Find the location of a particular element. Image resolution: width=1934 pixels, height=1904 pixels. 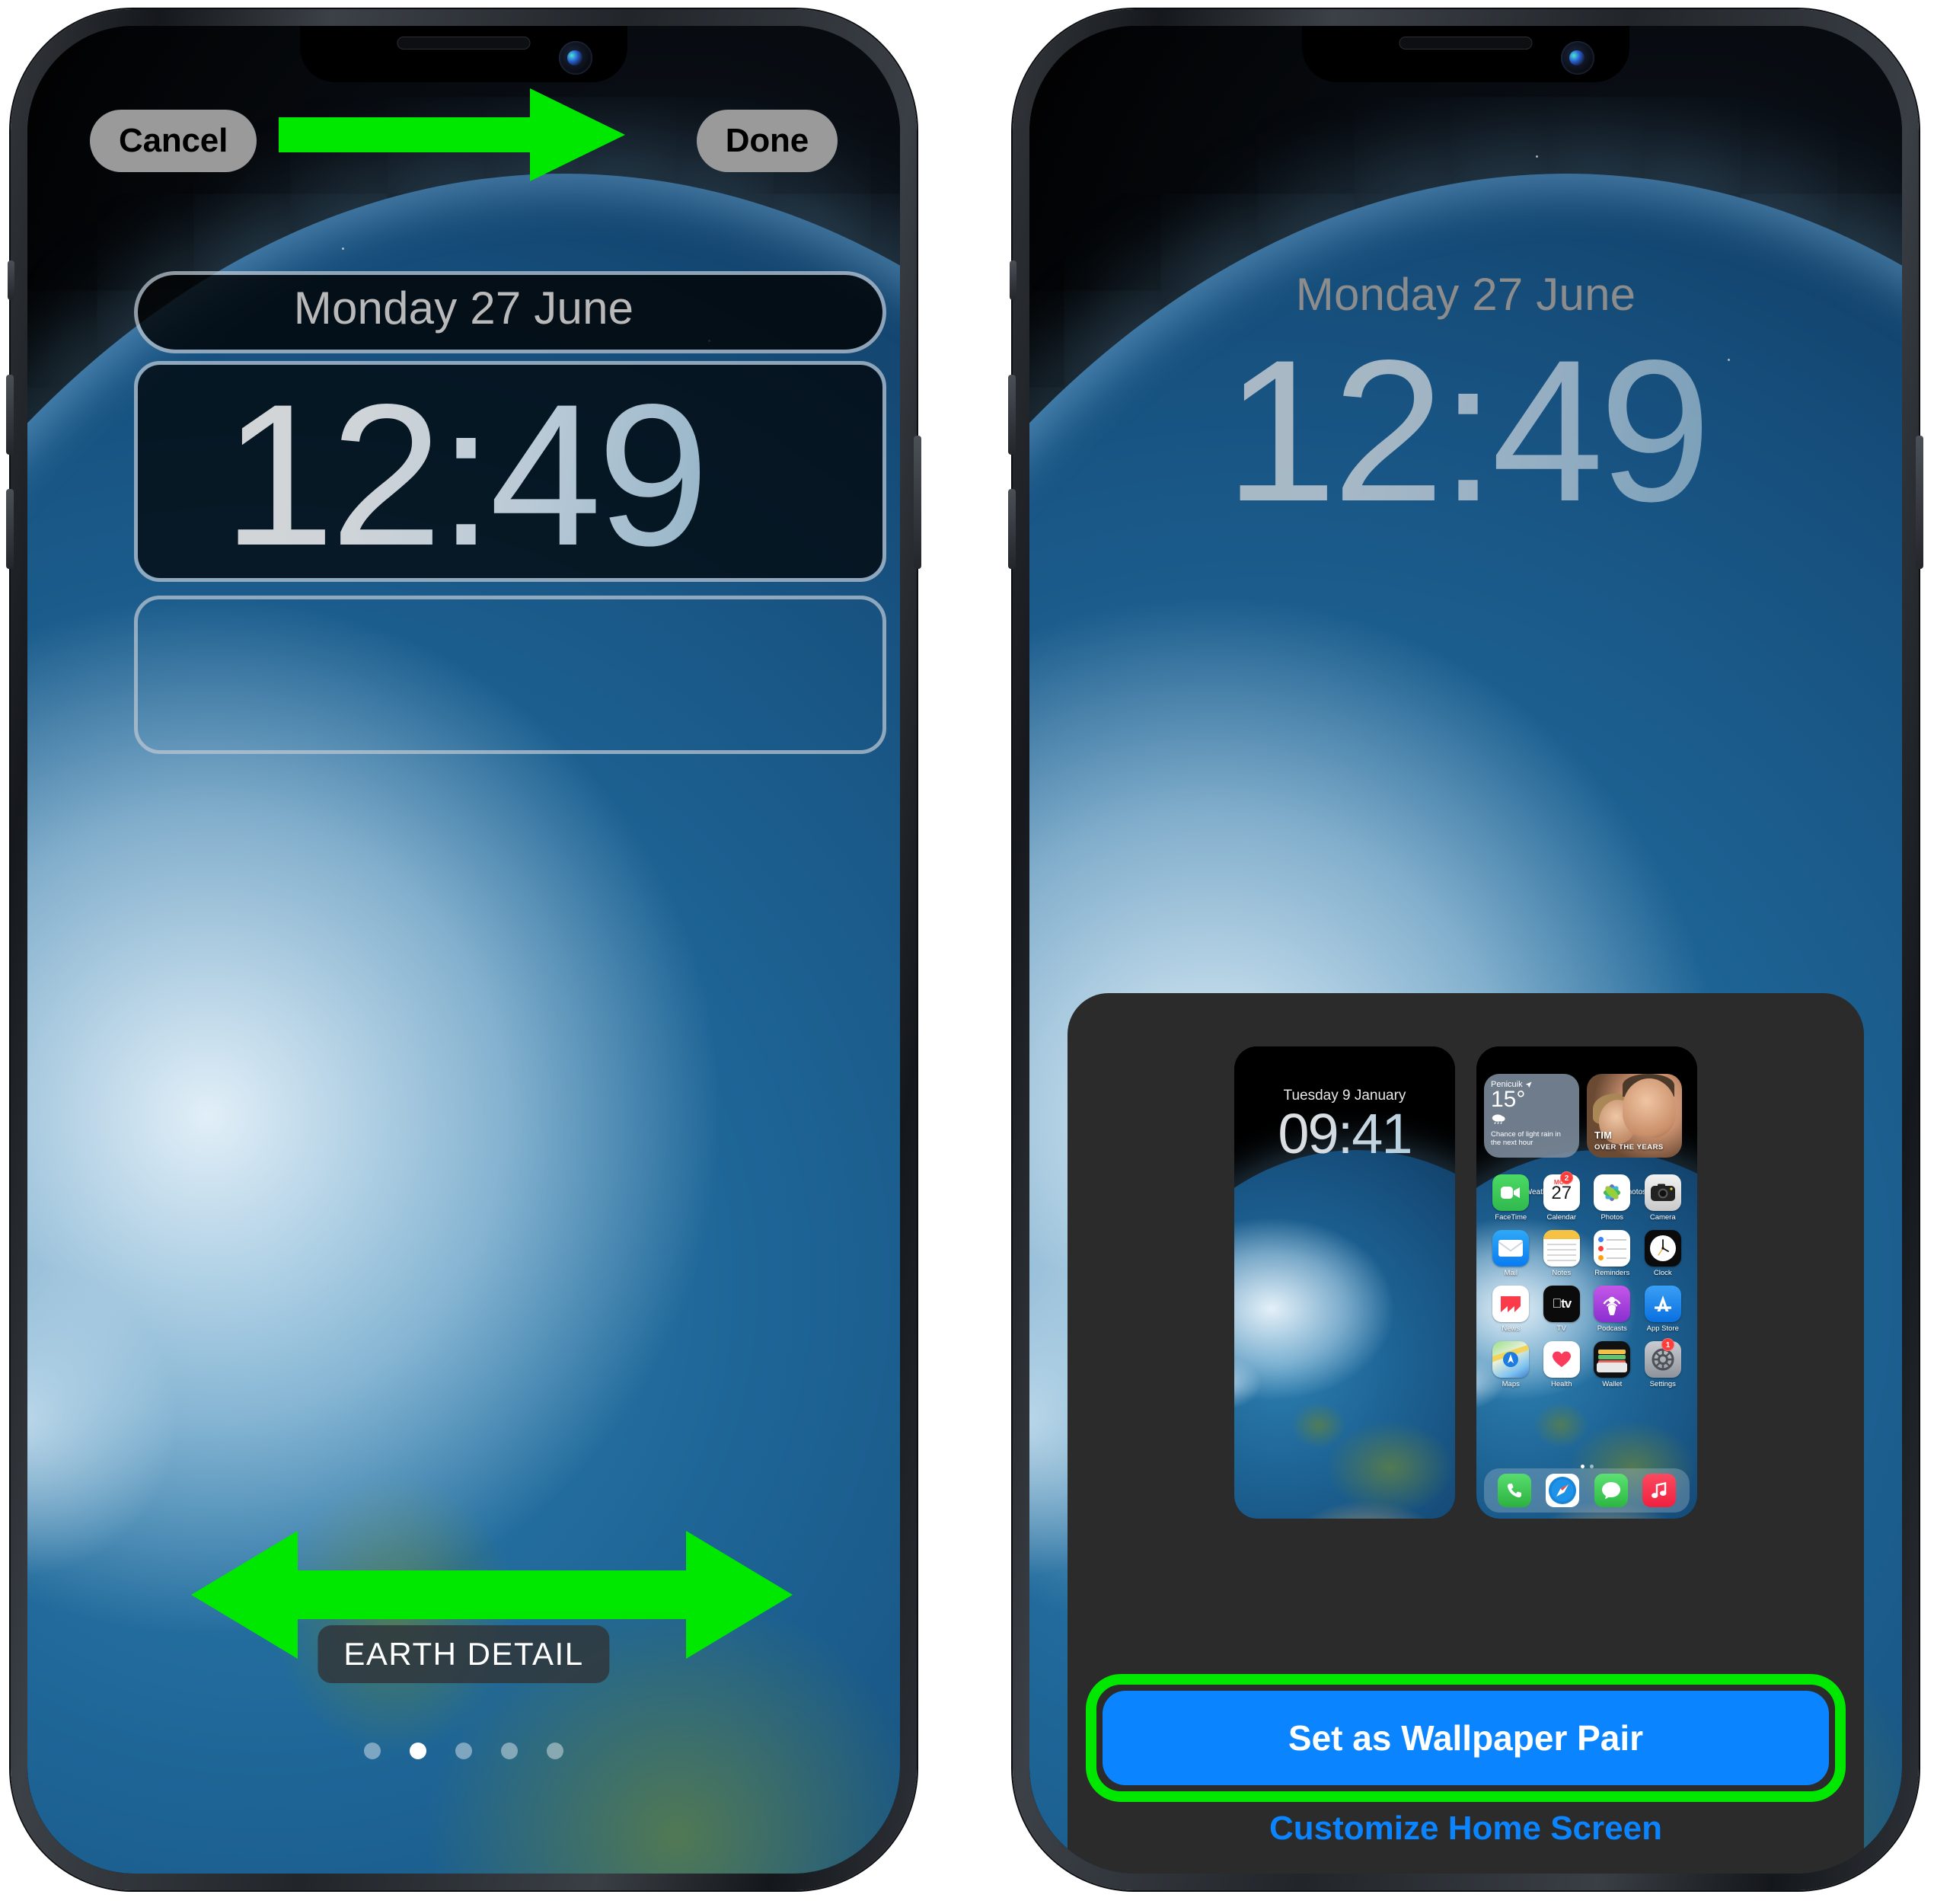

calendar-day-number: 27 is located at coordinates (1561, 1193).